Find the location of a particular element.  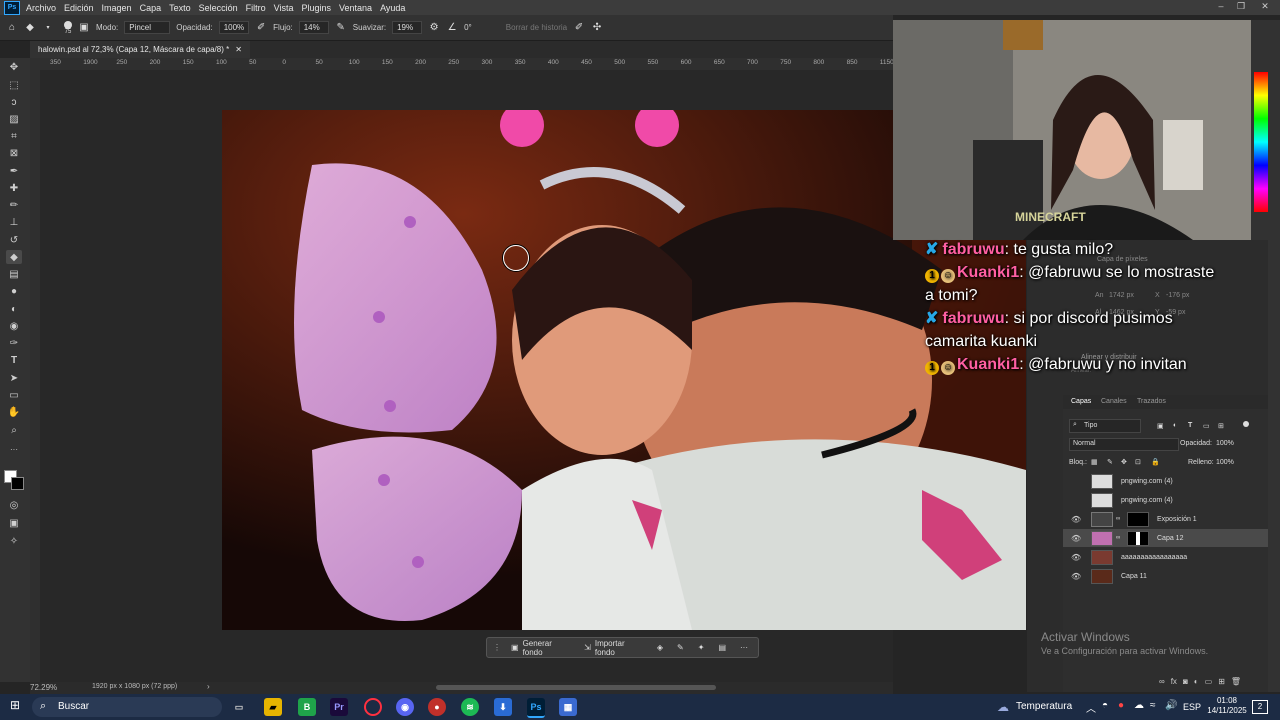

layer-row: 👁 Capa 11 is located at coordinates (1165, 576).